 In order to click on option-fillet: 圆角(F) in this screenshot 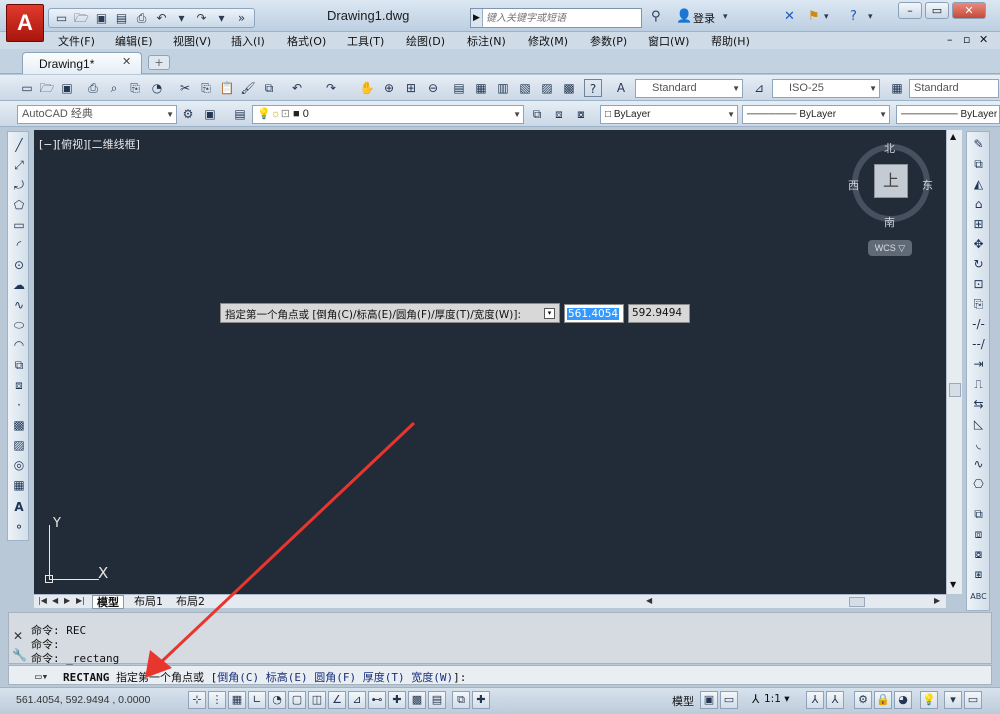, I will do `click(335, 677)`.